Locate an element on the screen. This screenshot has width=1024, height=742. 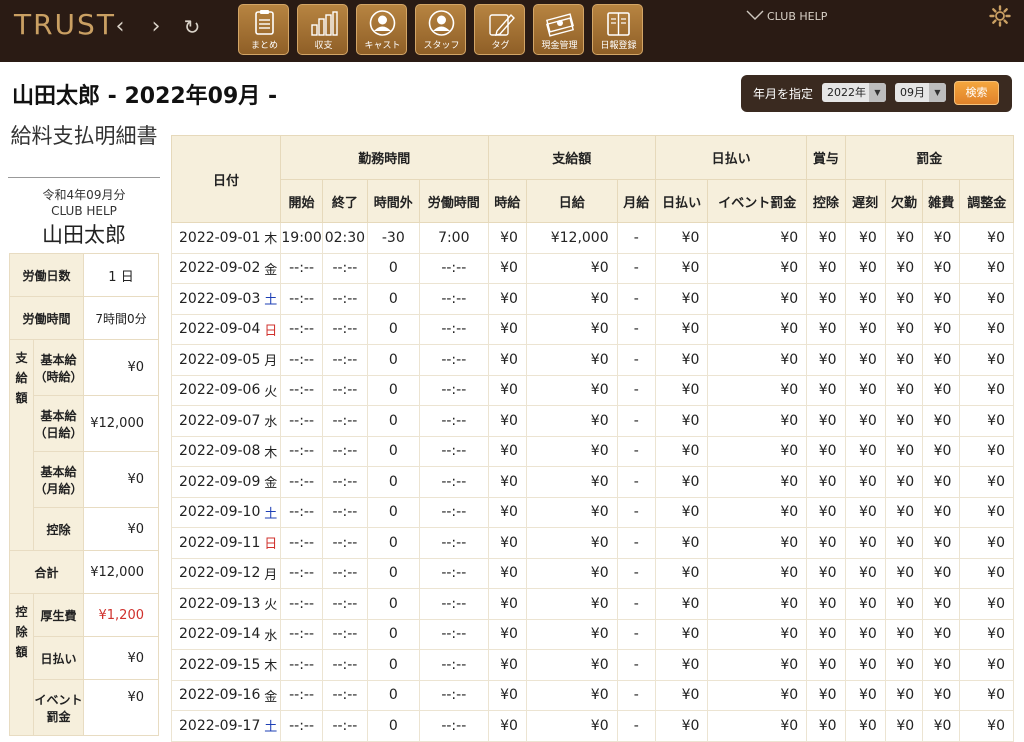
gear-icon is located at coordinates (1000, 16).